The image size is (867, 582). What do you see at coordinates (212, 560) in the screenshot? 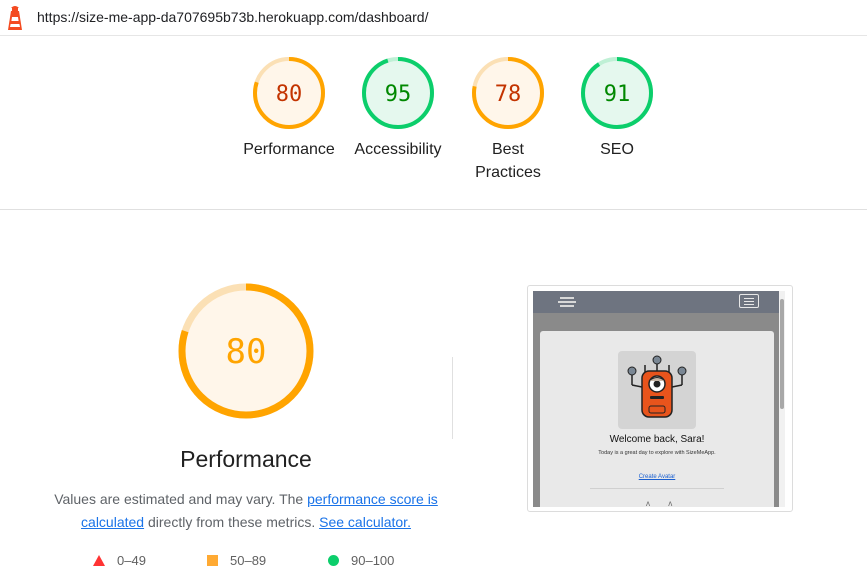
I see `orange-square-icon` at bounding box center [212, 560].